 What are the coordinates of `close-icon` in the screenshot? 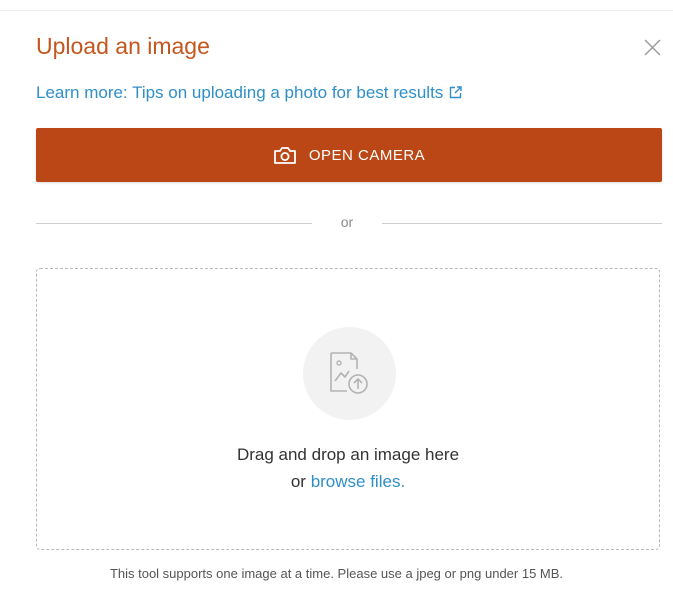 It's located at (652, 47).